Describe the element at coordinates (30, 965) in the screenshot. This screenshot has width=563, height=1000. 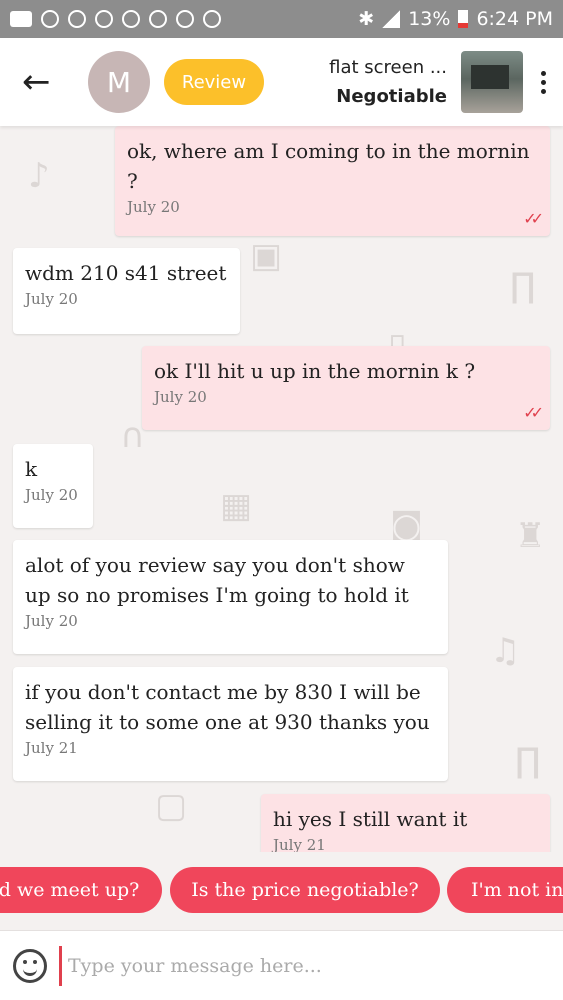
I see `emoji-icon` at that location.